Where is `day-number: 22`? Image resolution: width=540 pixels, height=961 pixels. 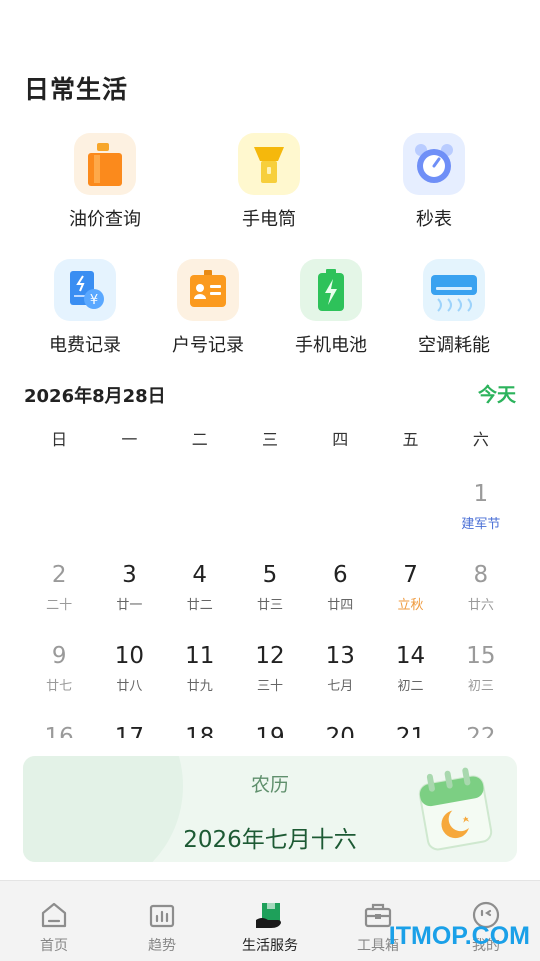
day-number: 22 is located at coordinates (481, 731).